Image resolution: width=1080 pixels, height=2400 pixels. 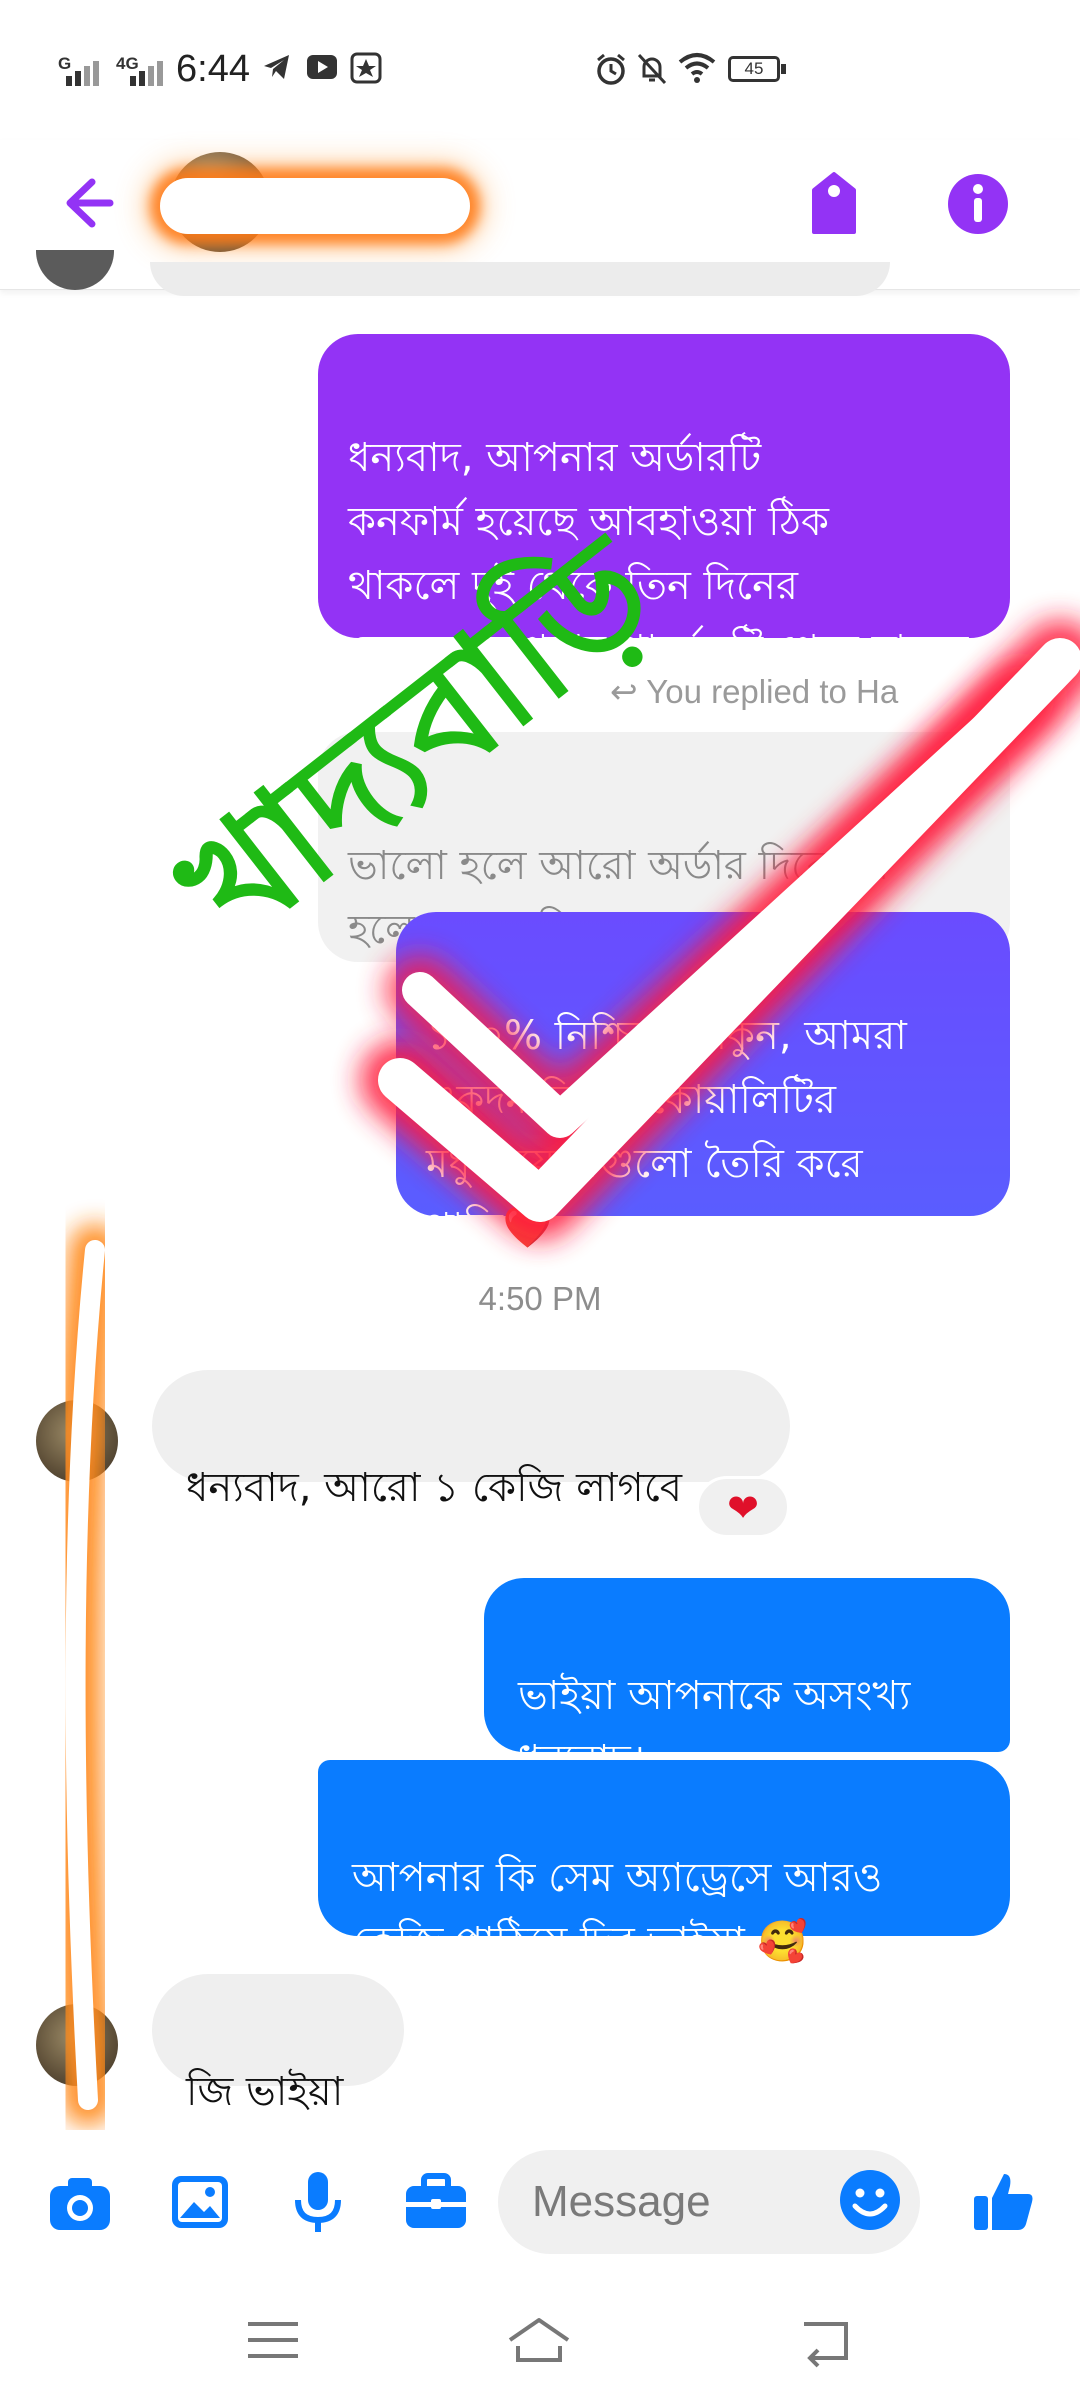 What do you see at coordinates (697, 68) in the screenshot?
I see `wifi-icon` at bounding box center [697, 68].